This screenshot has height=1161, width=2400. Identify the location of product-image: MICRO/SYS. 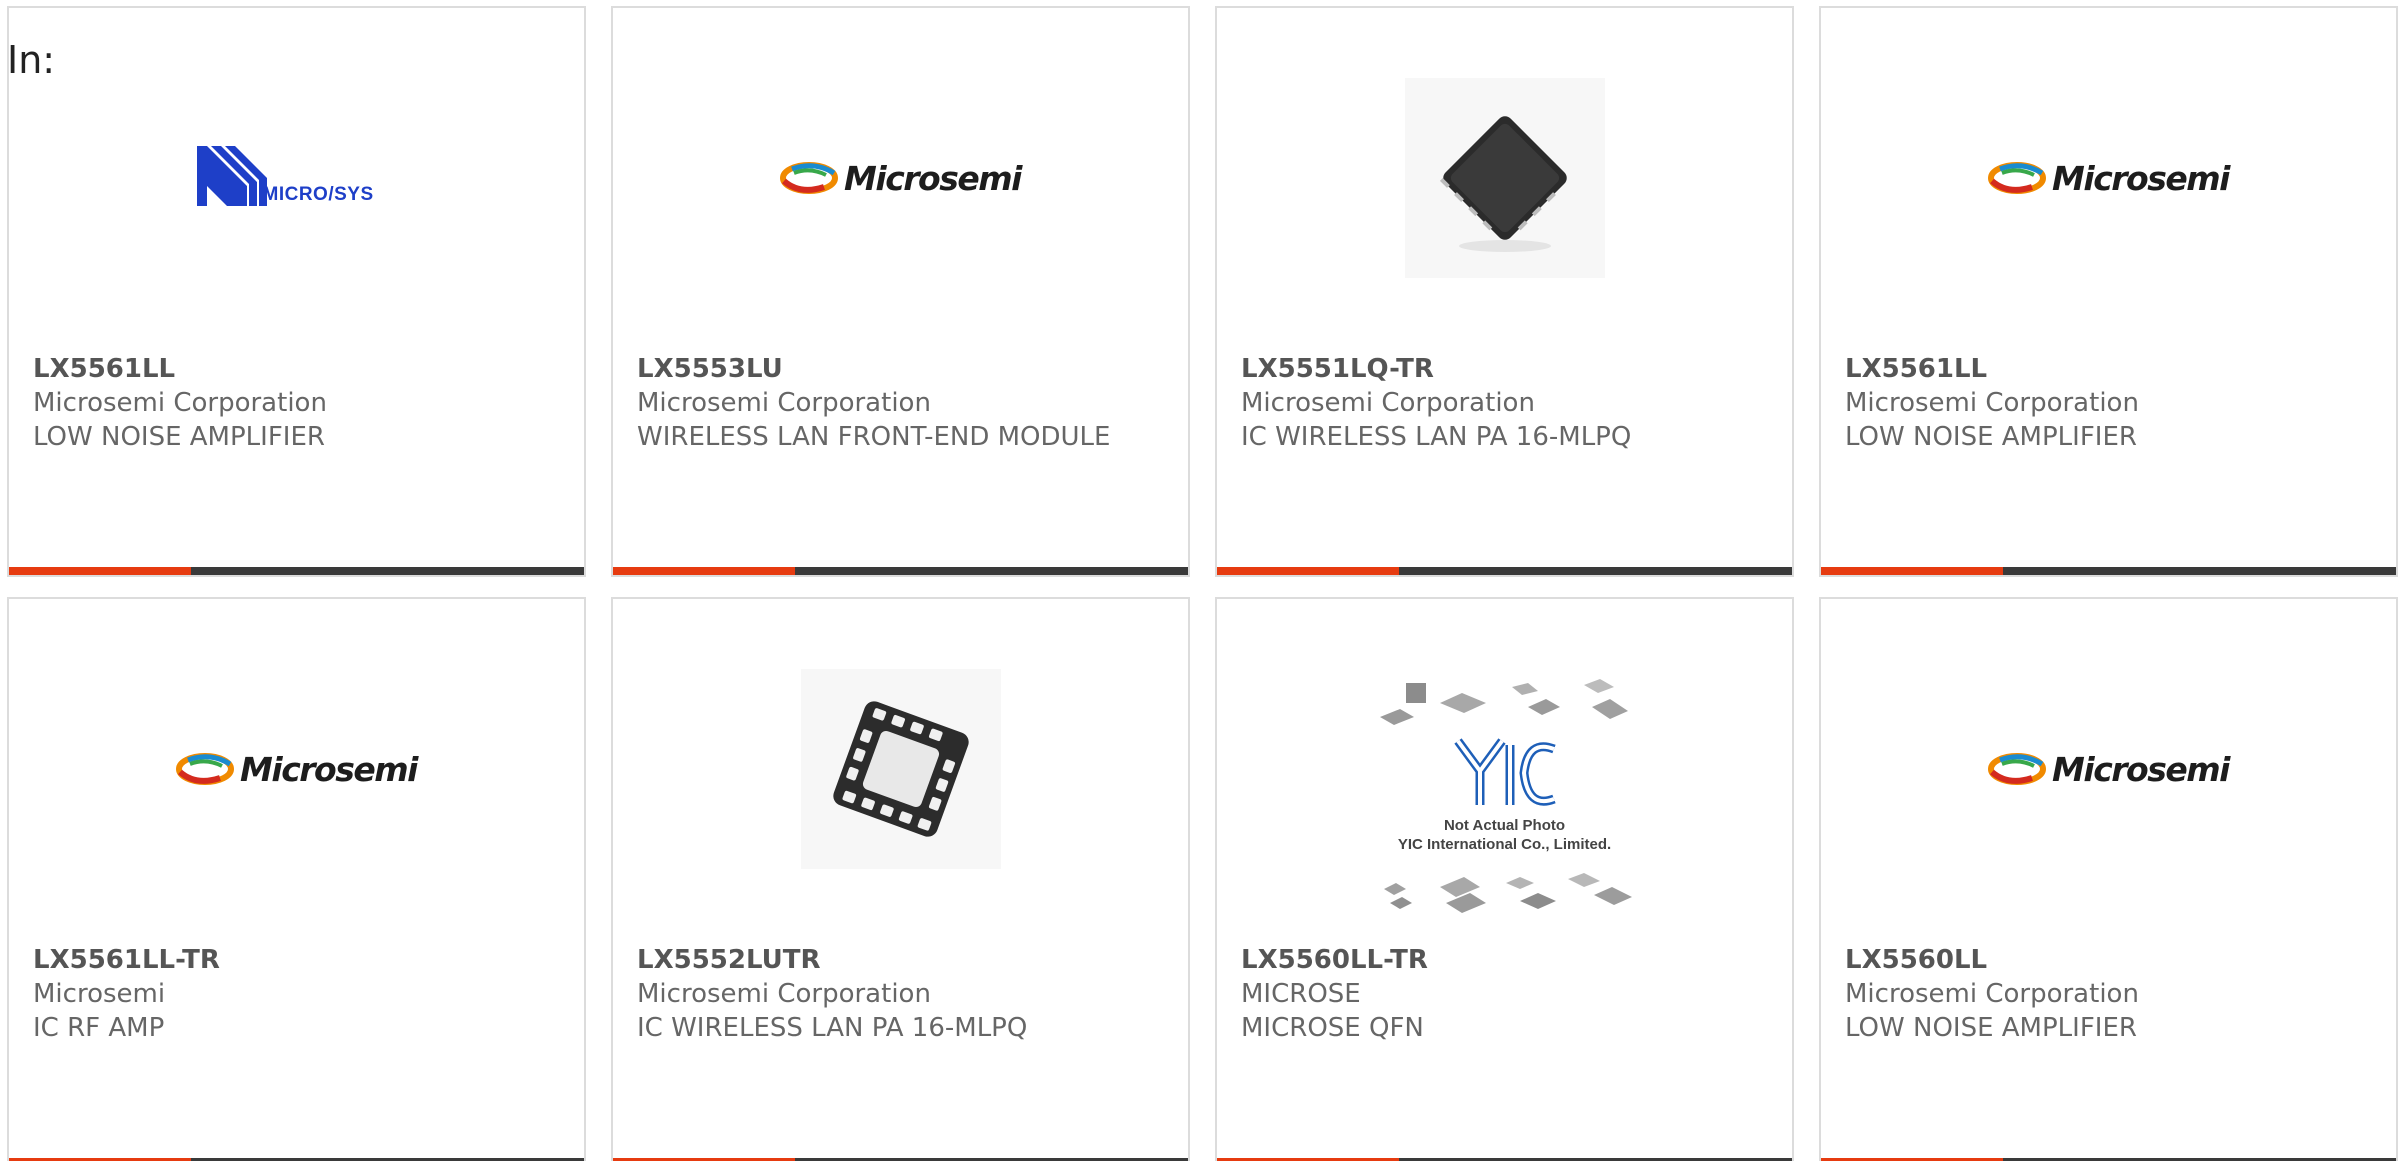
(296, 178).